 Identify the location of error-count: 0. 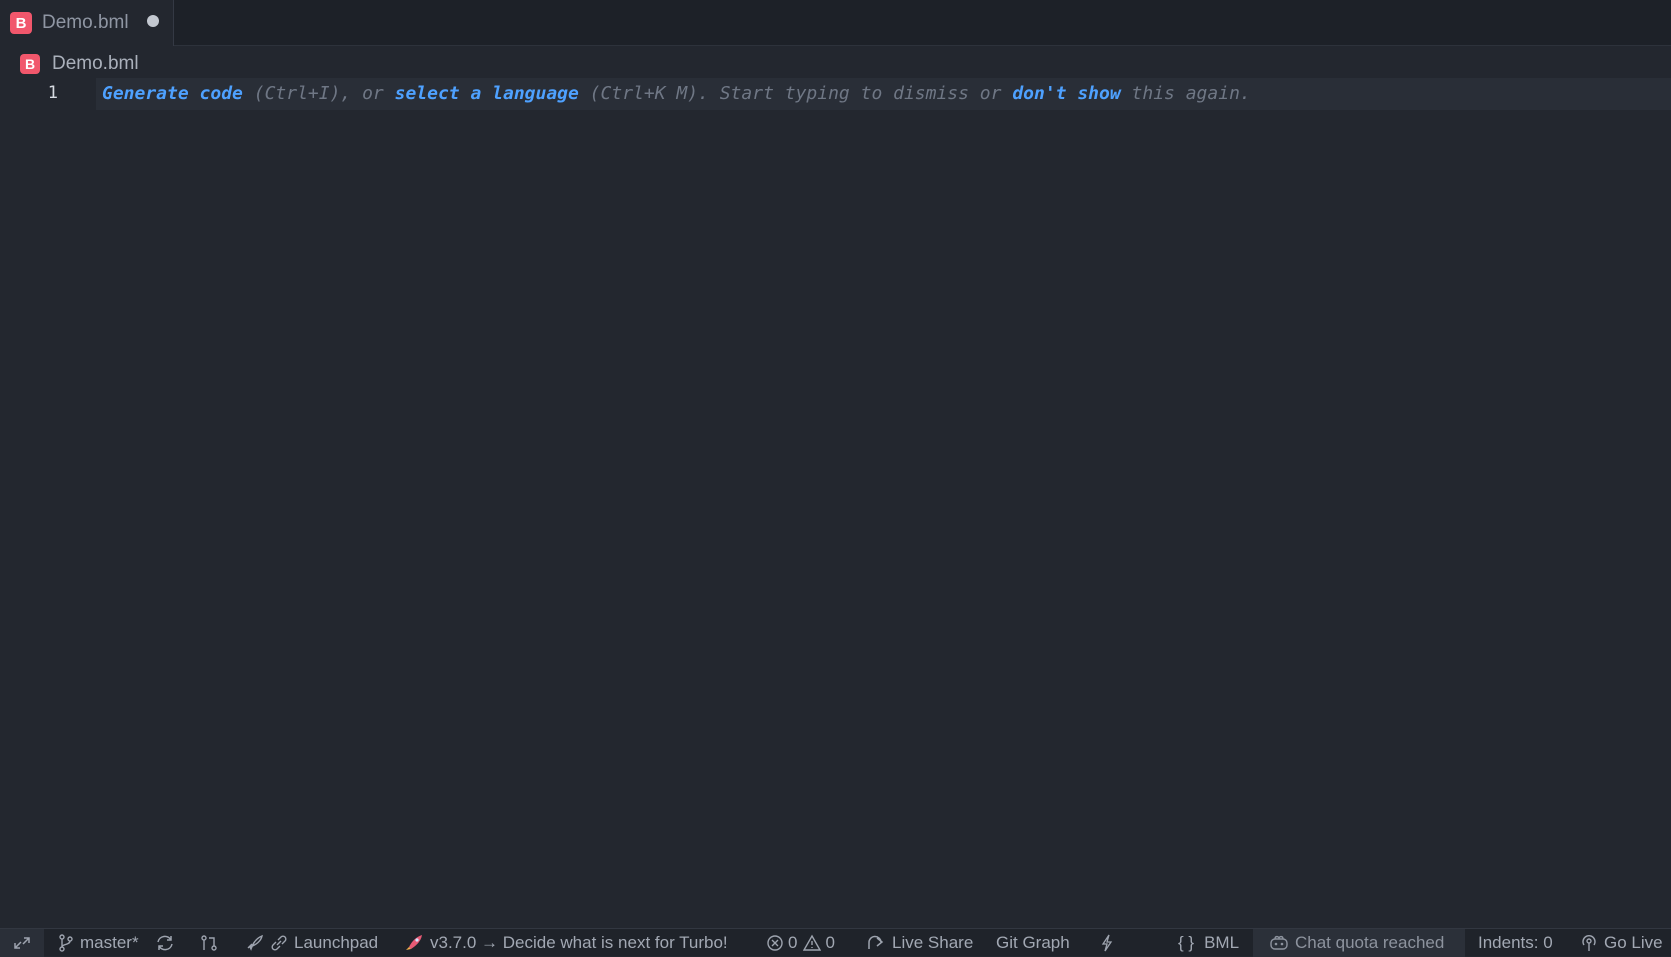
(793, 942).